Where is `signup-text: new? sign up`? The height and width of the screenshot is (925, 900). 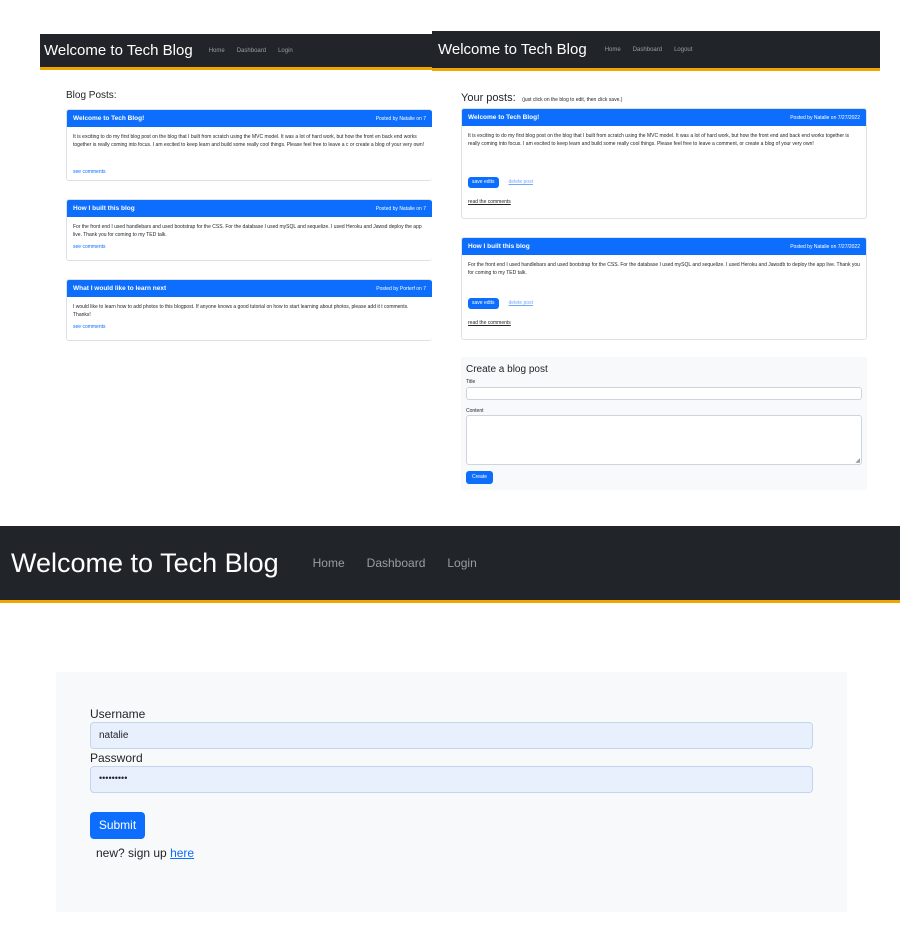
signup-text: new? sign up is located at coordinates (131, 853).